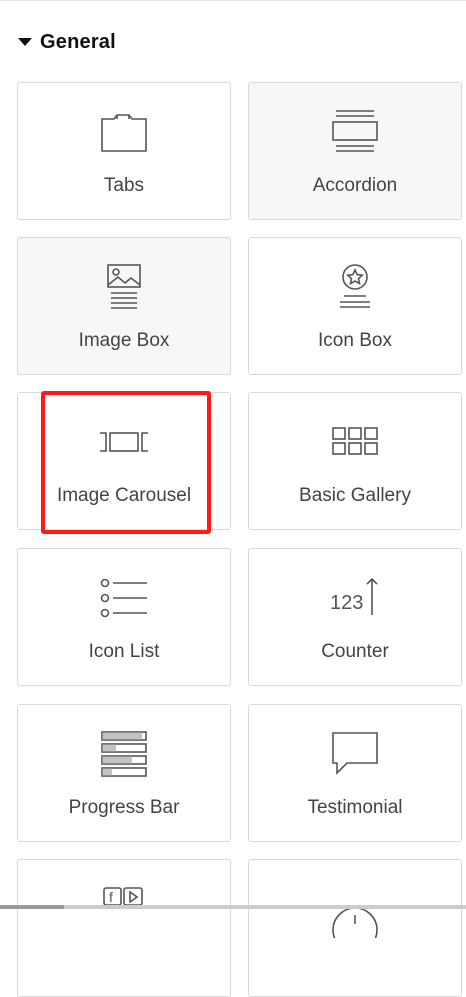 The image size is (466, 997). What do you see at coordinates (233, 0) in the screenshot?
I see `top-divider` at bounding box center [233, 0].